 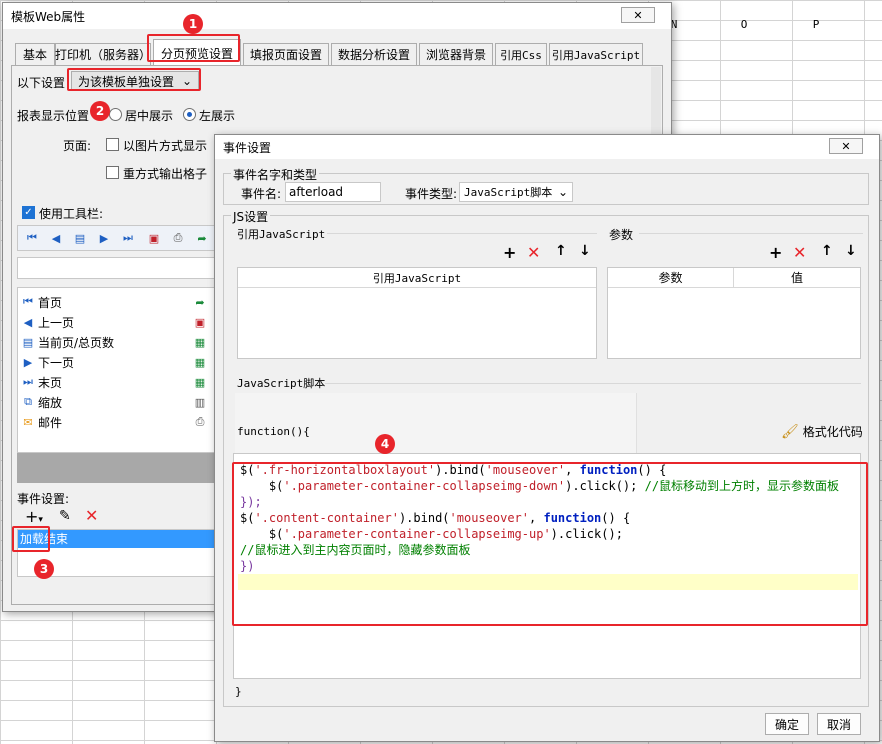 What do you see at coordinates (822, 431) in the screenshot?
I see `format-code-button: 🖌 格式化代码` at bounding box center [822, 431].